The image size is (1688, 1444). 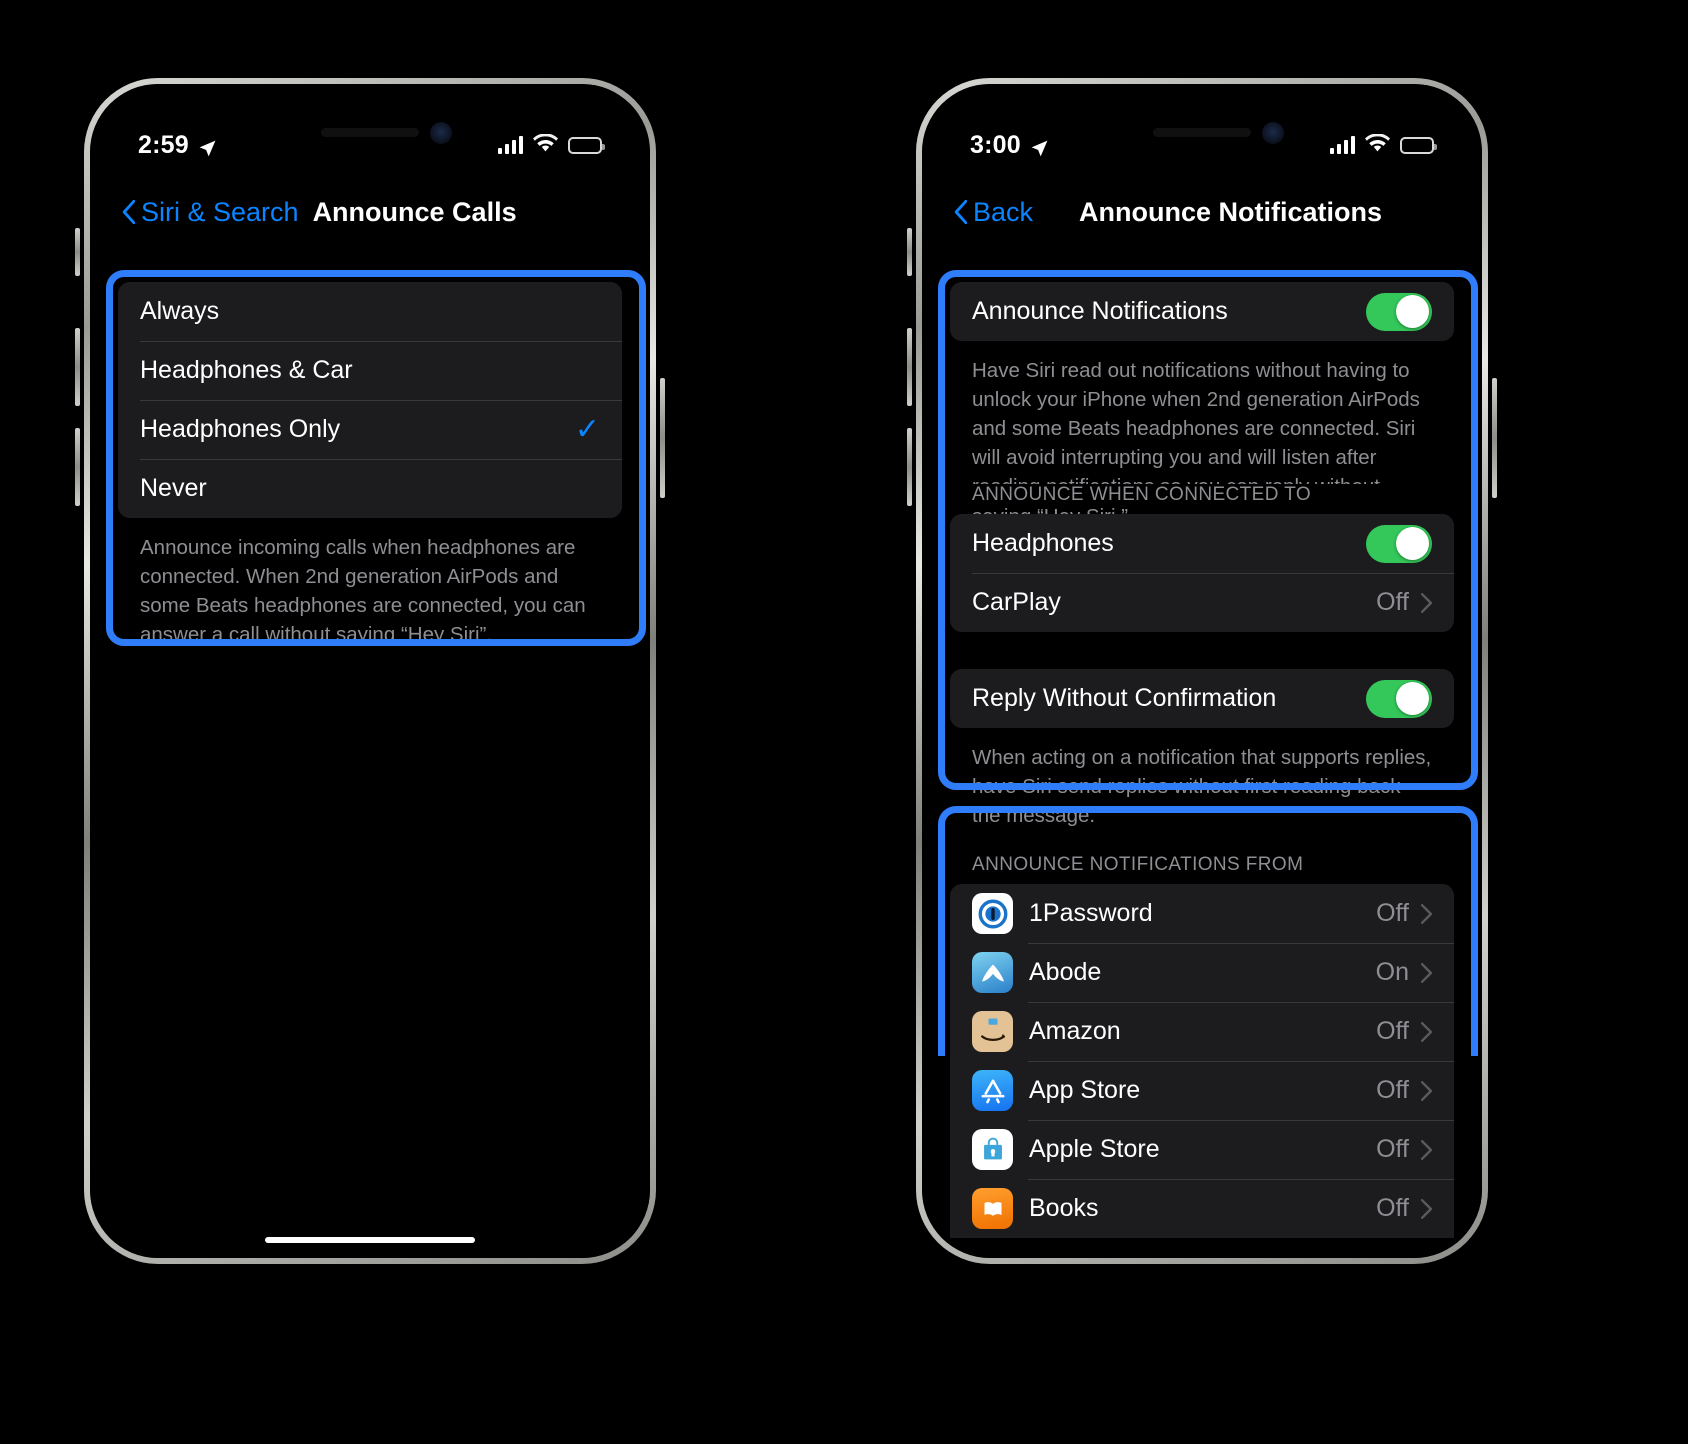 I want to click on app-row-books: Books Off, so click(x=1202, y=1208).